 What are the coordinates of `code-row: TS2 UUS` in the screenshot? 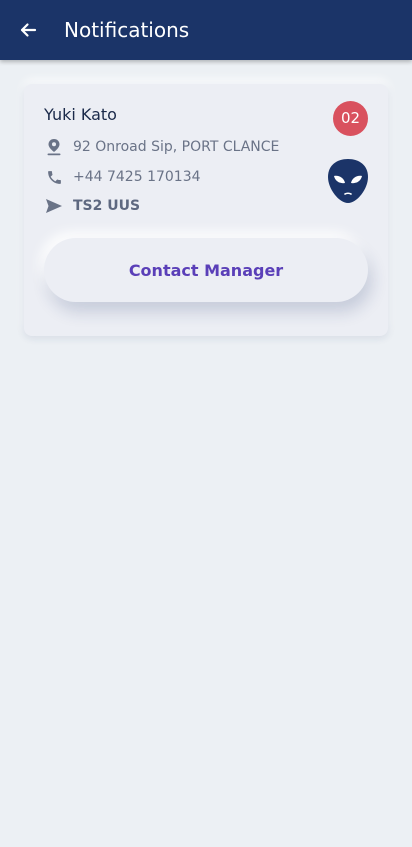 It's located at (92, 206).